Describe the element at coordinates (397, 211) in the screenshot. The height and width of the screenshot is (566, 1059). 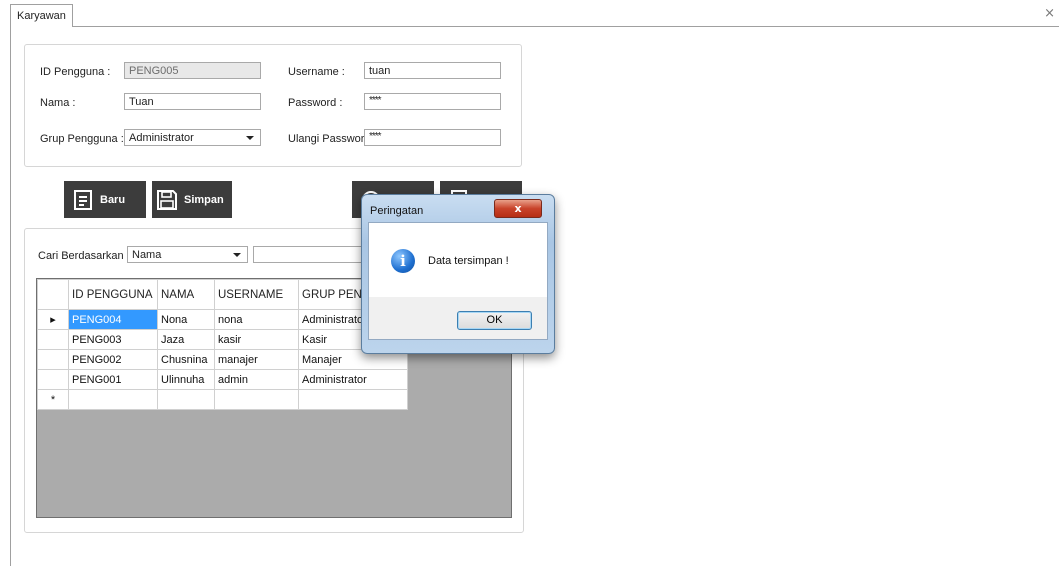
I see `dialog-title: Peringatan` at that location.